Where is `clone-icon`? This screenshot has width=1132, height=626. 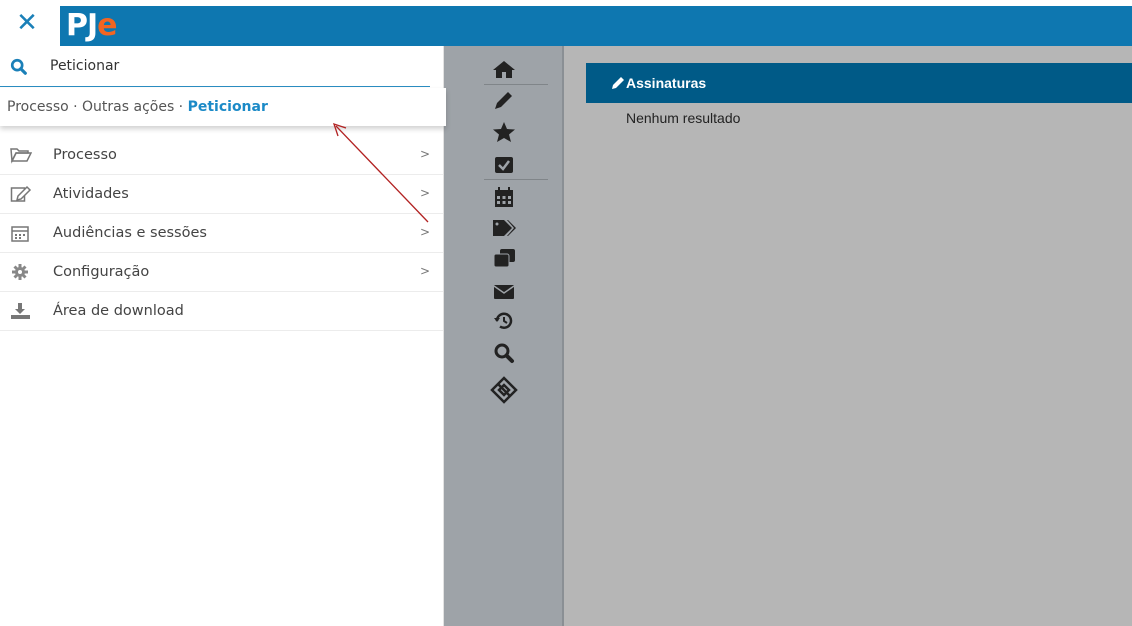
clone-icon is located at coordinates (504, 258).